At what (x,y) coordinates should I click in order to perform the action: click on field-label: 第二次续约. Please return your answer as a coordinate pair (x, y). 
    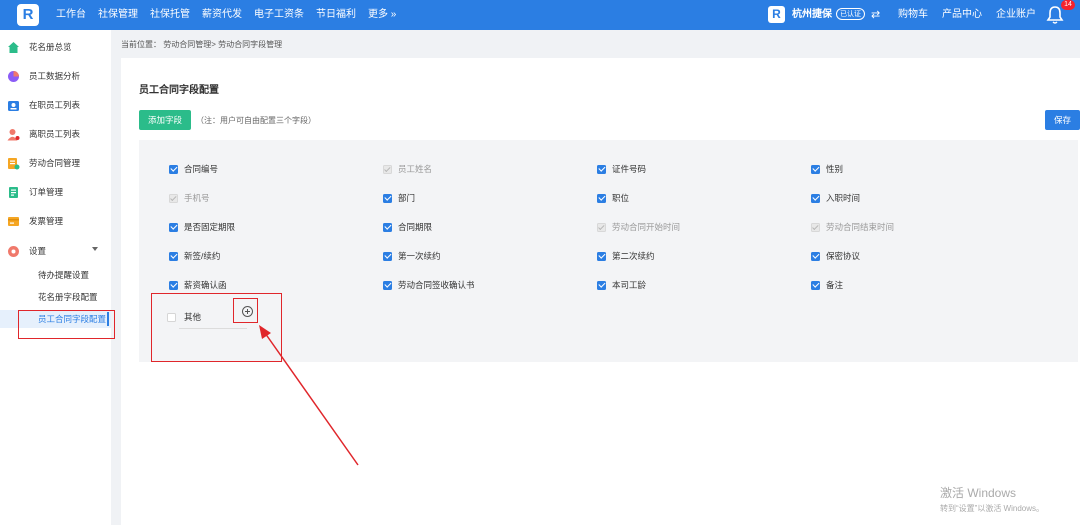
    Looking at the image, I should click on (633, 256).